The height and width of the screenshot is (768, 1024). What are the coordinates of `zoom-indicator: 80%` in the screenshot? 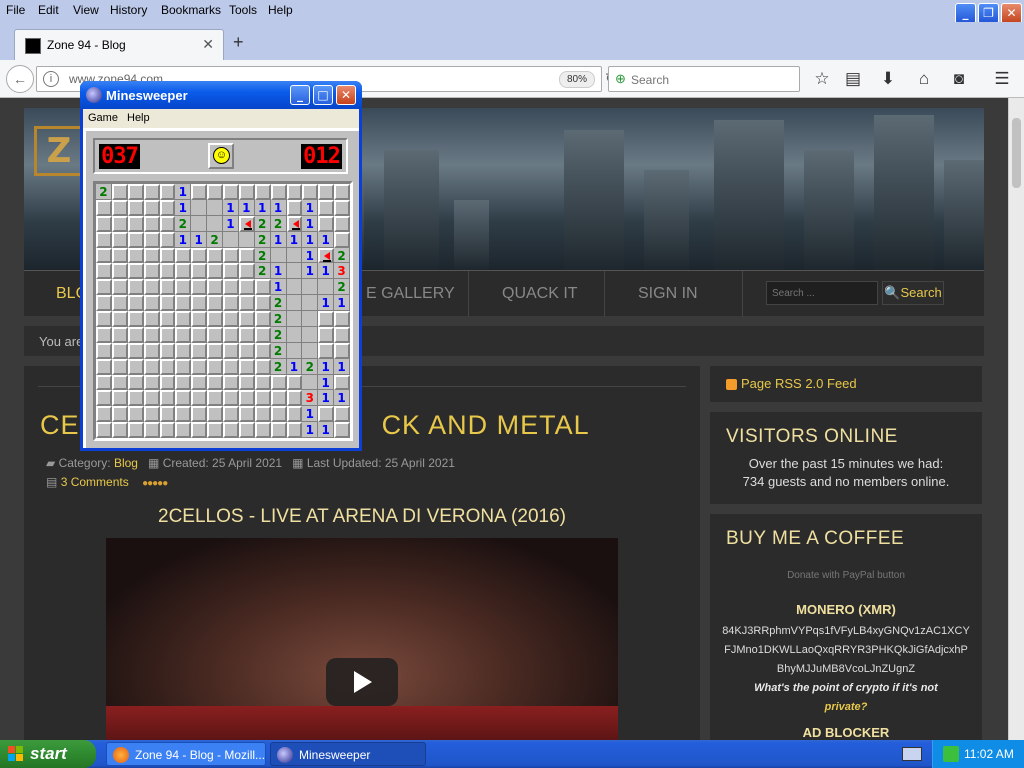 It's located at (577, 79).